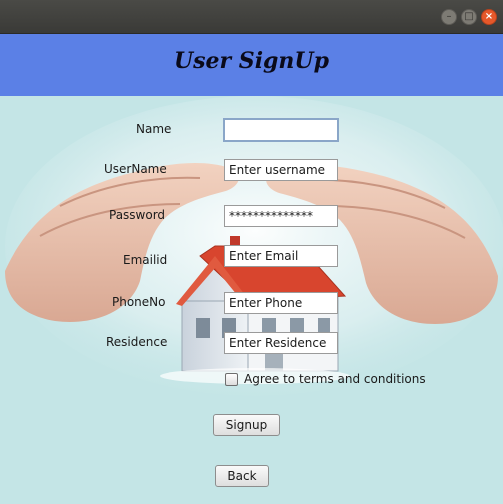  Describe the element at coordinates (137, 342) in the screenshot. I see `residence-label: Residence` at that location.